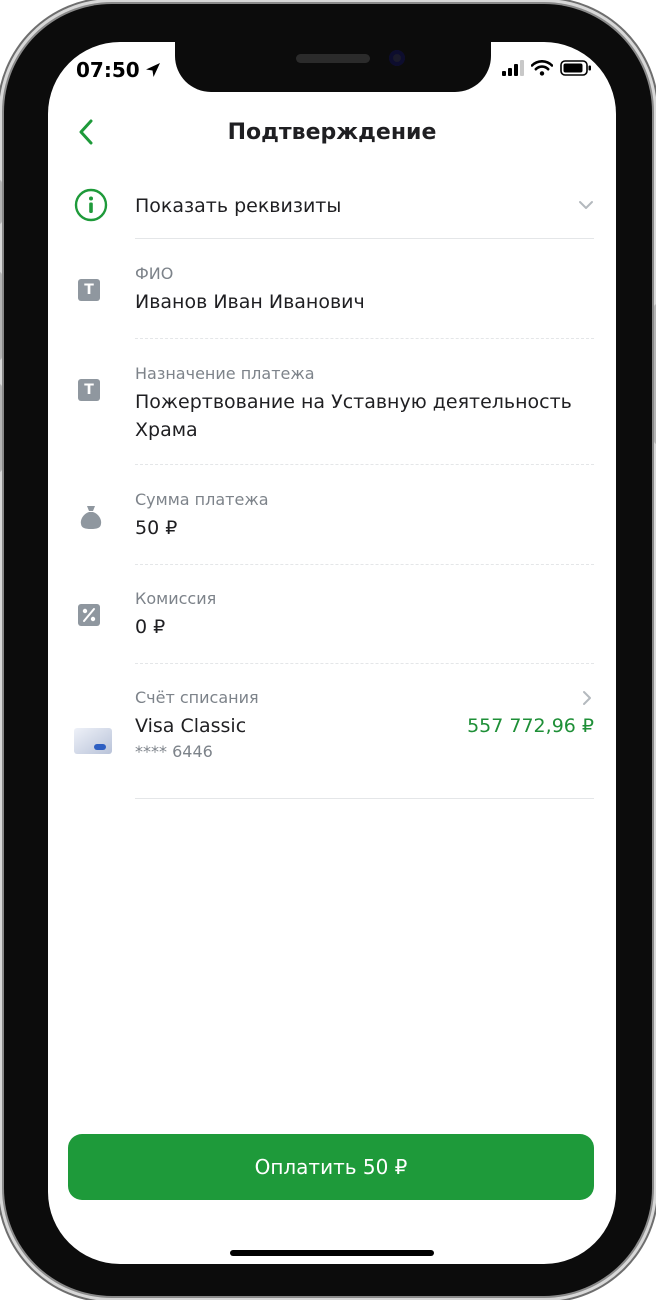  What do you see at coordinates (1, 316) in the screenshot?
I see `volume-up-button` at bounding box center [1, 316].